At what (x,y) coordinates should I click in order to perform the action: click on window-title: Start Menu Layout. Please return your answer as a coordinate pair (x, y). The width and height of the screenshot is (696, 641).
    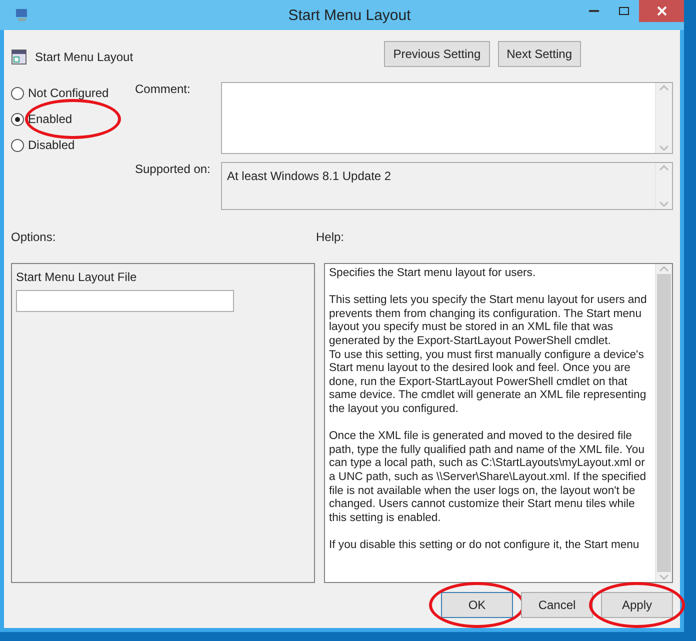
    Looking at the image, I should click on (349, 15).